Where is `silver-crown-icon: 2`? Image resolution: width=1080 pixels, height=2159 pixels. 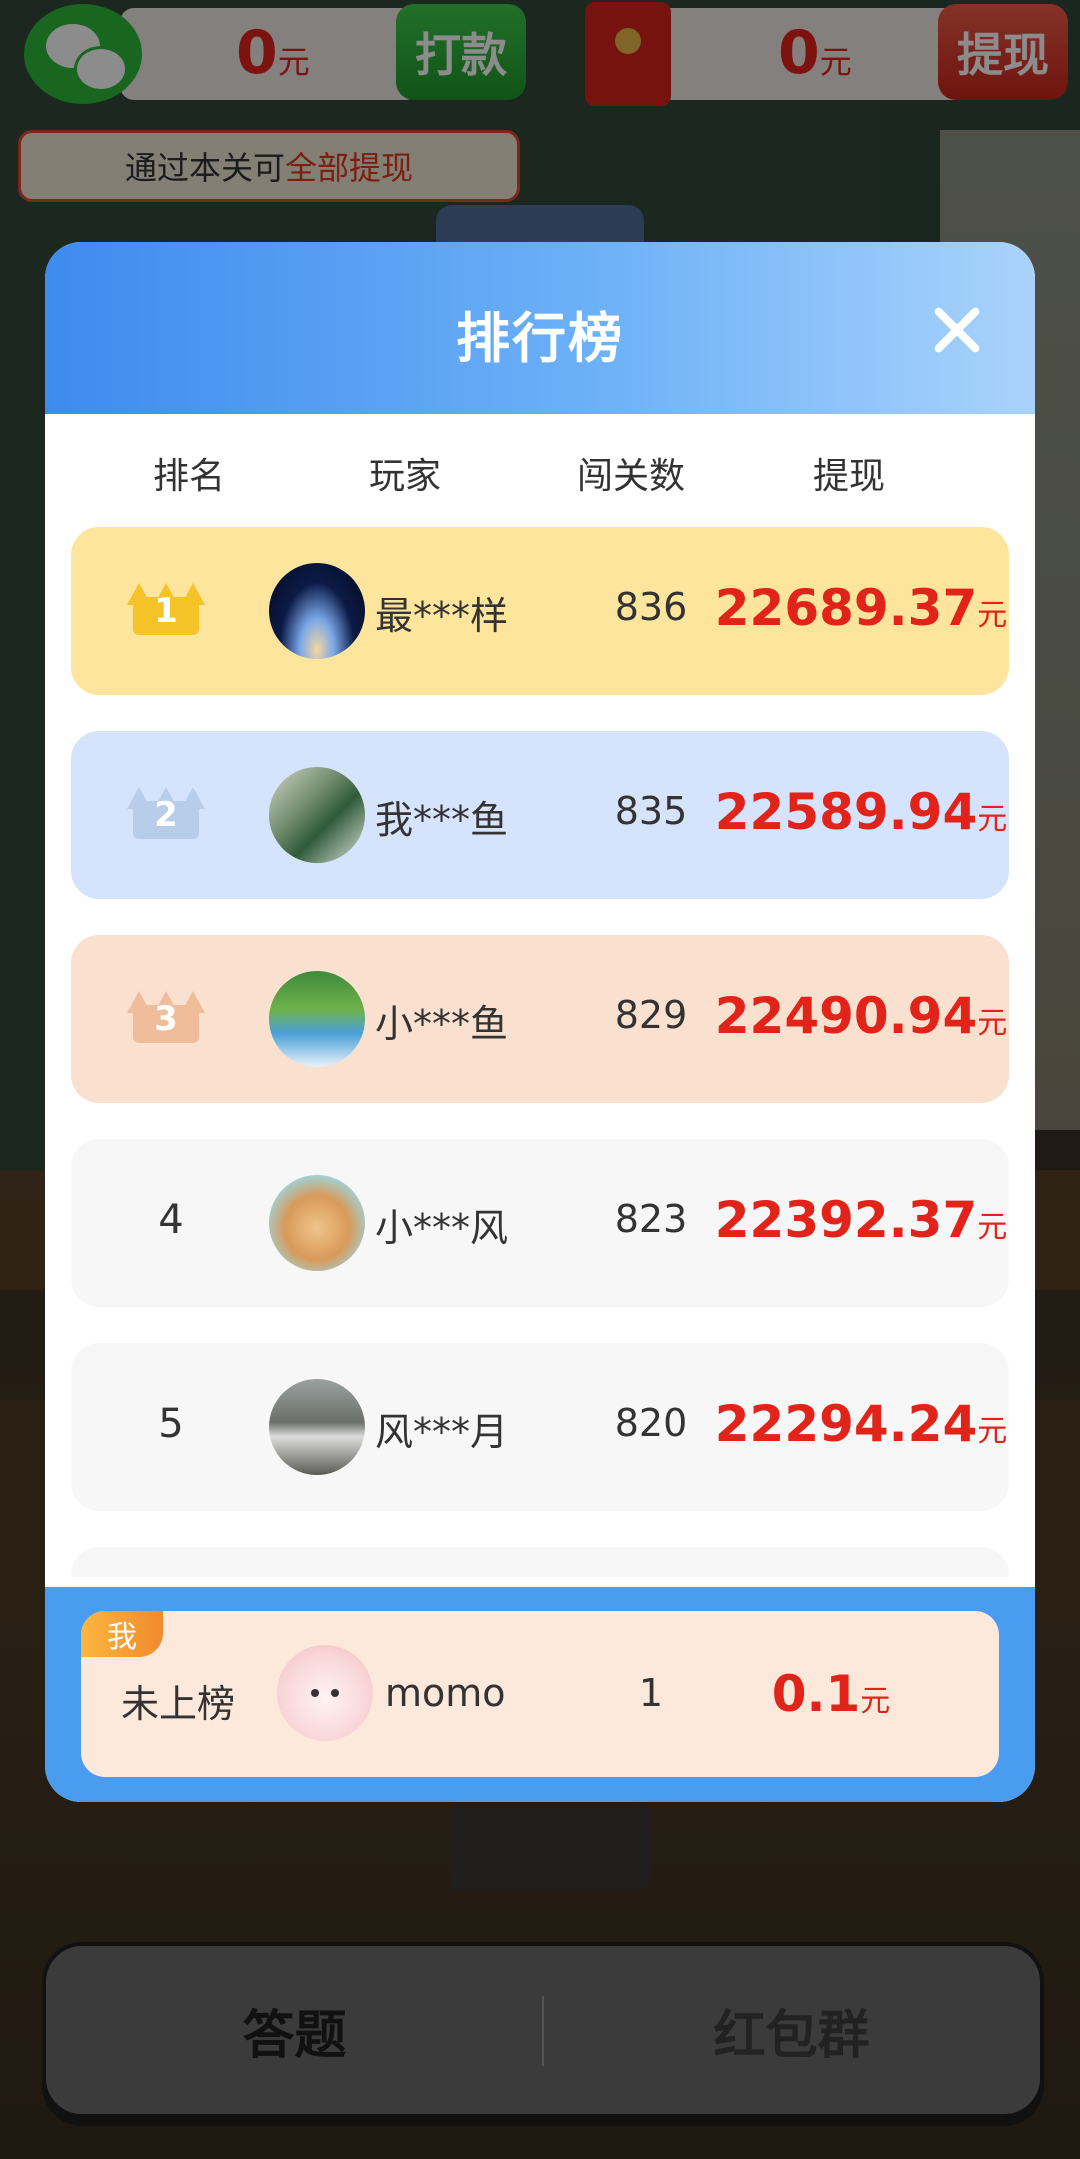
silver-crown-icon: 2 is located at coordinates (166, 813).